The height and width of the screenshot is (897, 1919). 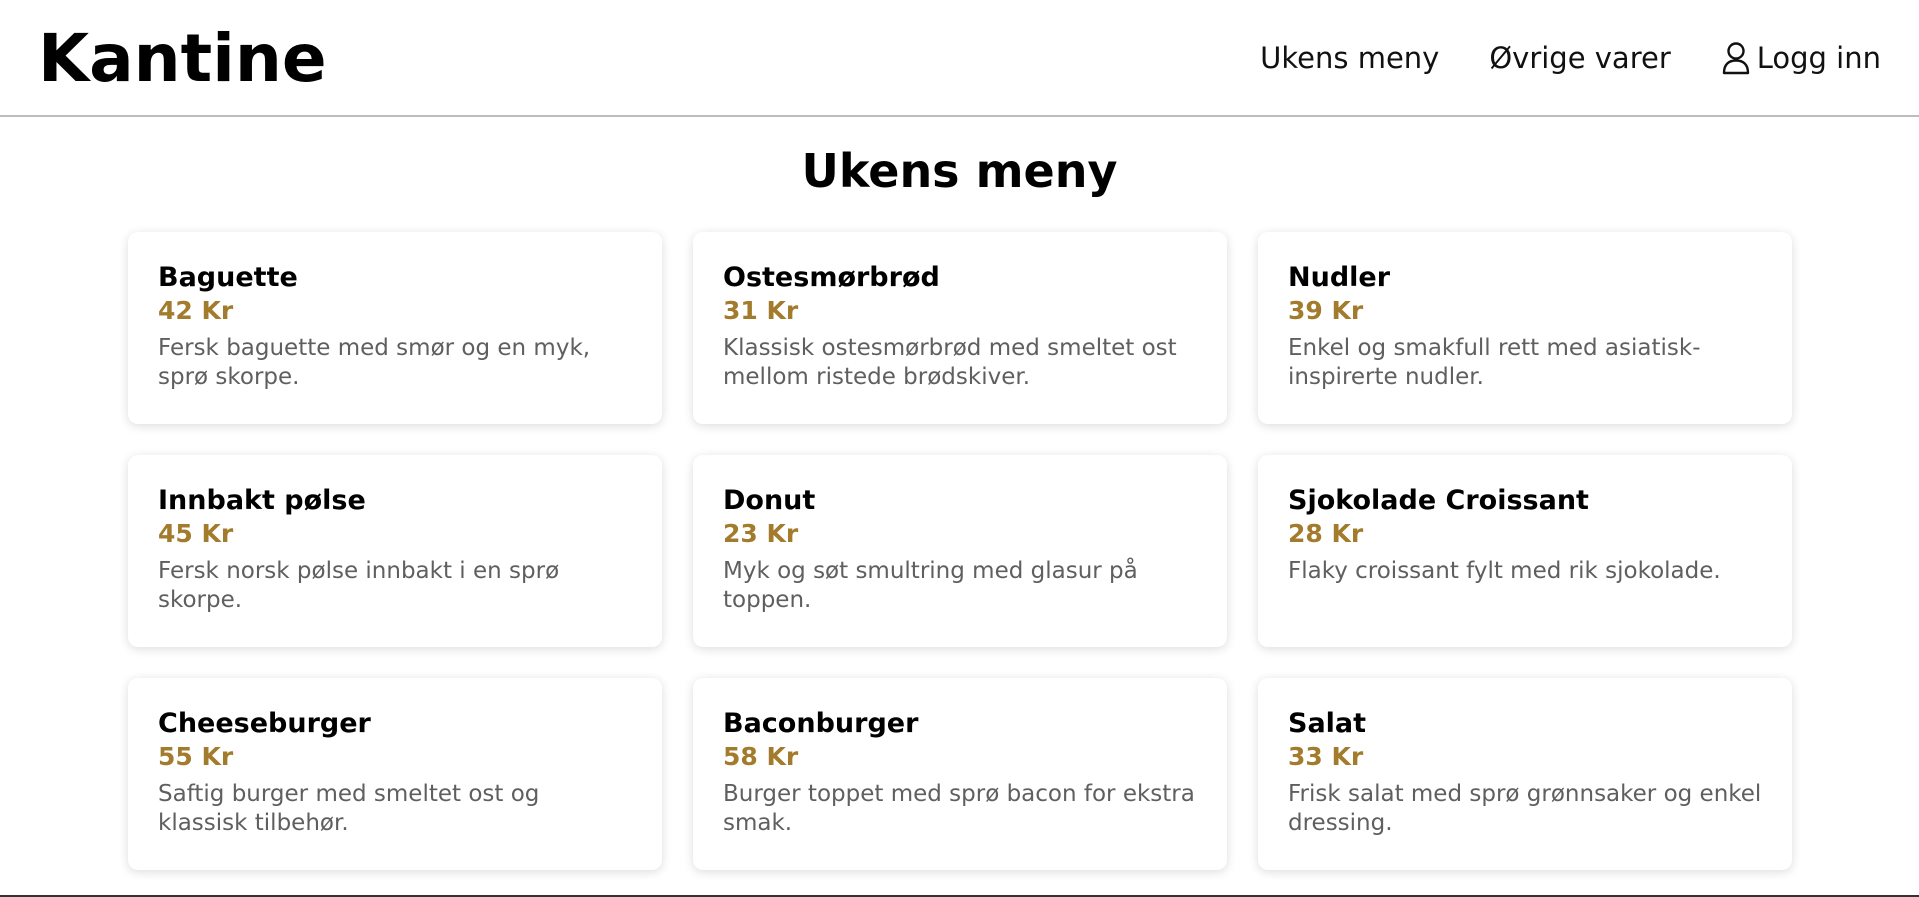 I want to click on user-icon, so click(x=1735, y=58).